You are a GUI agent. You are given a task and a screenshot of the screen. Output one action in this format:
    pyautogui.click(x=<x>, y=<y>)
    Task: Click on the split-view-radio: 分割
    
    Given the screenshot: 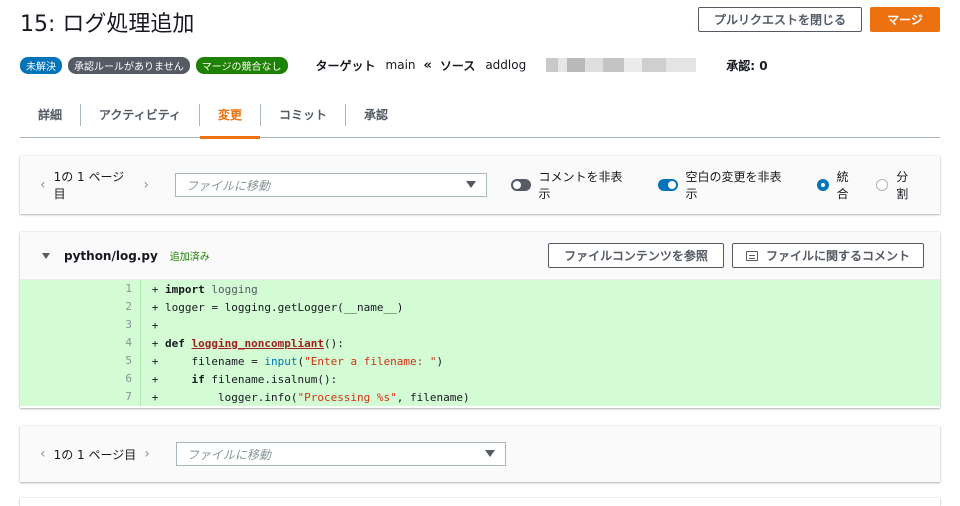 What is the action you would take?
    pyautogui.click(x=898, y=185)
    